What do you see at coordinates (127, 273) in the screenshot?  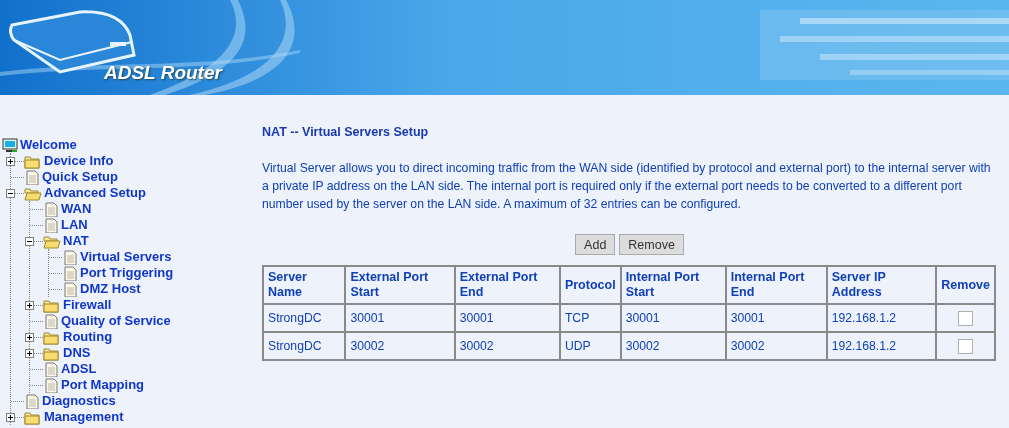 I see `tree-item: Port Triggering` at bounding box center [127, 273].